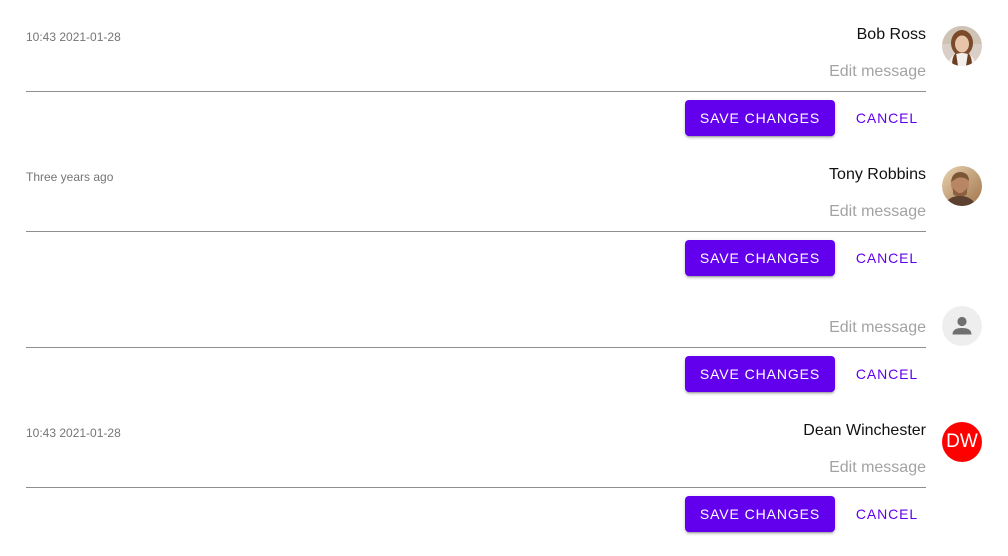  What do you see at coordinates (962, 442) in the screenshot?
I see `avatar: DW` at bounding box center [962, 442].